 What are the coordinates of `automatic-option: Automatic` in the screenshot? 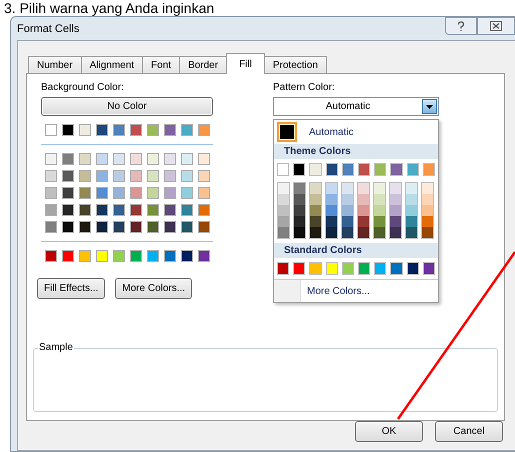 It's located at (331, 132).